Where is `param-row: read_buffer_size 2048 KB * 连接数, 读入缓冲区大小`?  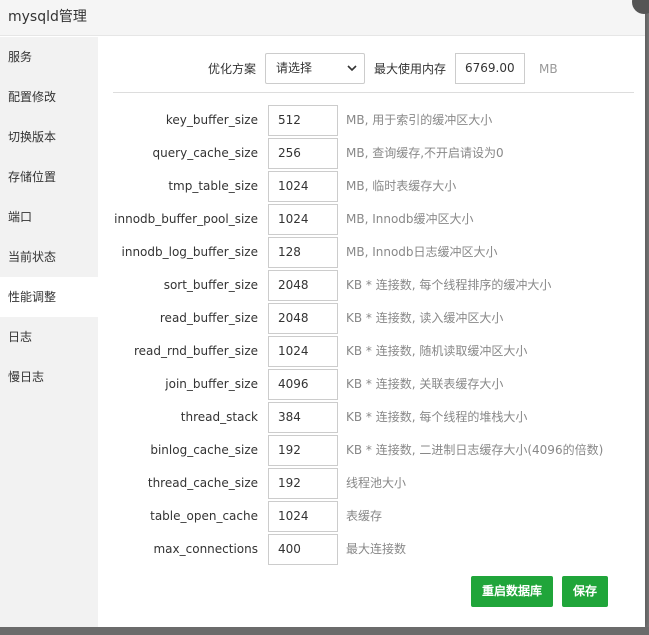
param-row: read_buffer_size 2048 KB * 连接数, 读入缓冲区大小 is located at coordinates (371, 318).